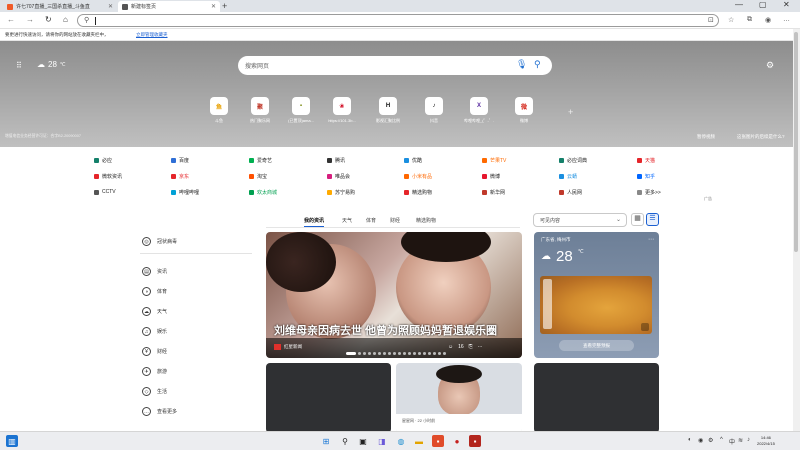 The height and width of the screenshot is (450, 800). What do you see at coordinates (459, 398) in the screenshot?
I see `news-card: 星星网 · 22 小时前` at bounding box center [459, 398].